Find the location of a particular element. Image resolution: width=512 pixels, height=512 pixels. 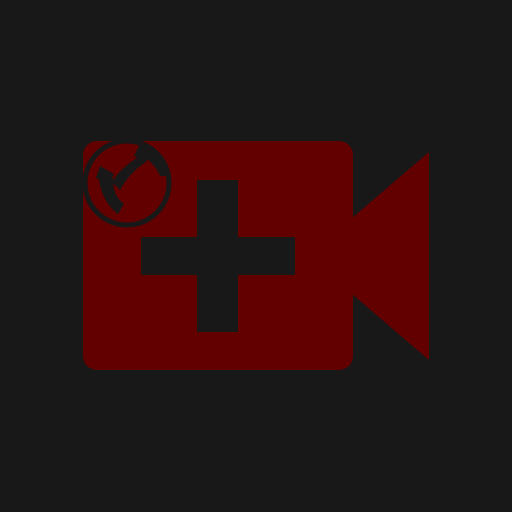

video-camera-lens-icon is located at coordinates (390, 256).